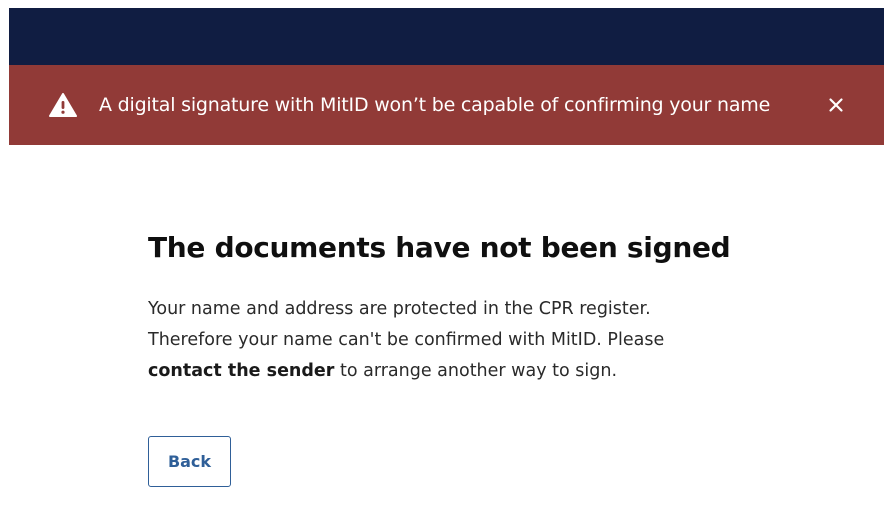 The width and height of the screenshot is (896, 525). Describe the element at coordinates (836, 105) in the screenshot. I see `close-icon` at that location.